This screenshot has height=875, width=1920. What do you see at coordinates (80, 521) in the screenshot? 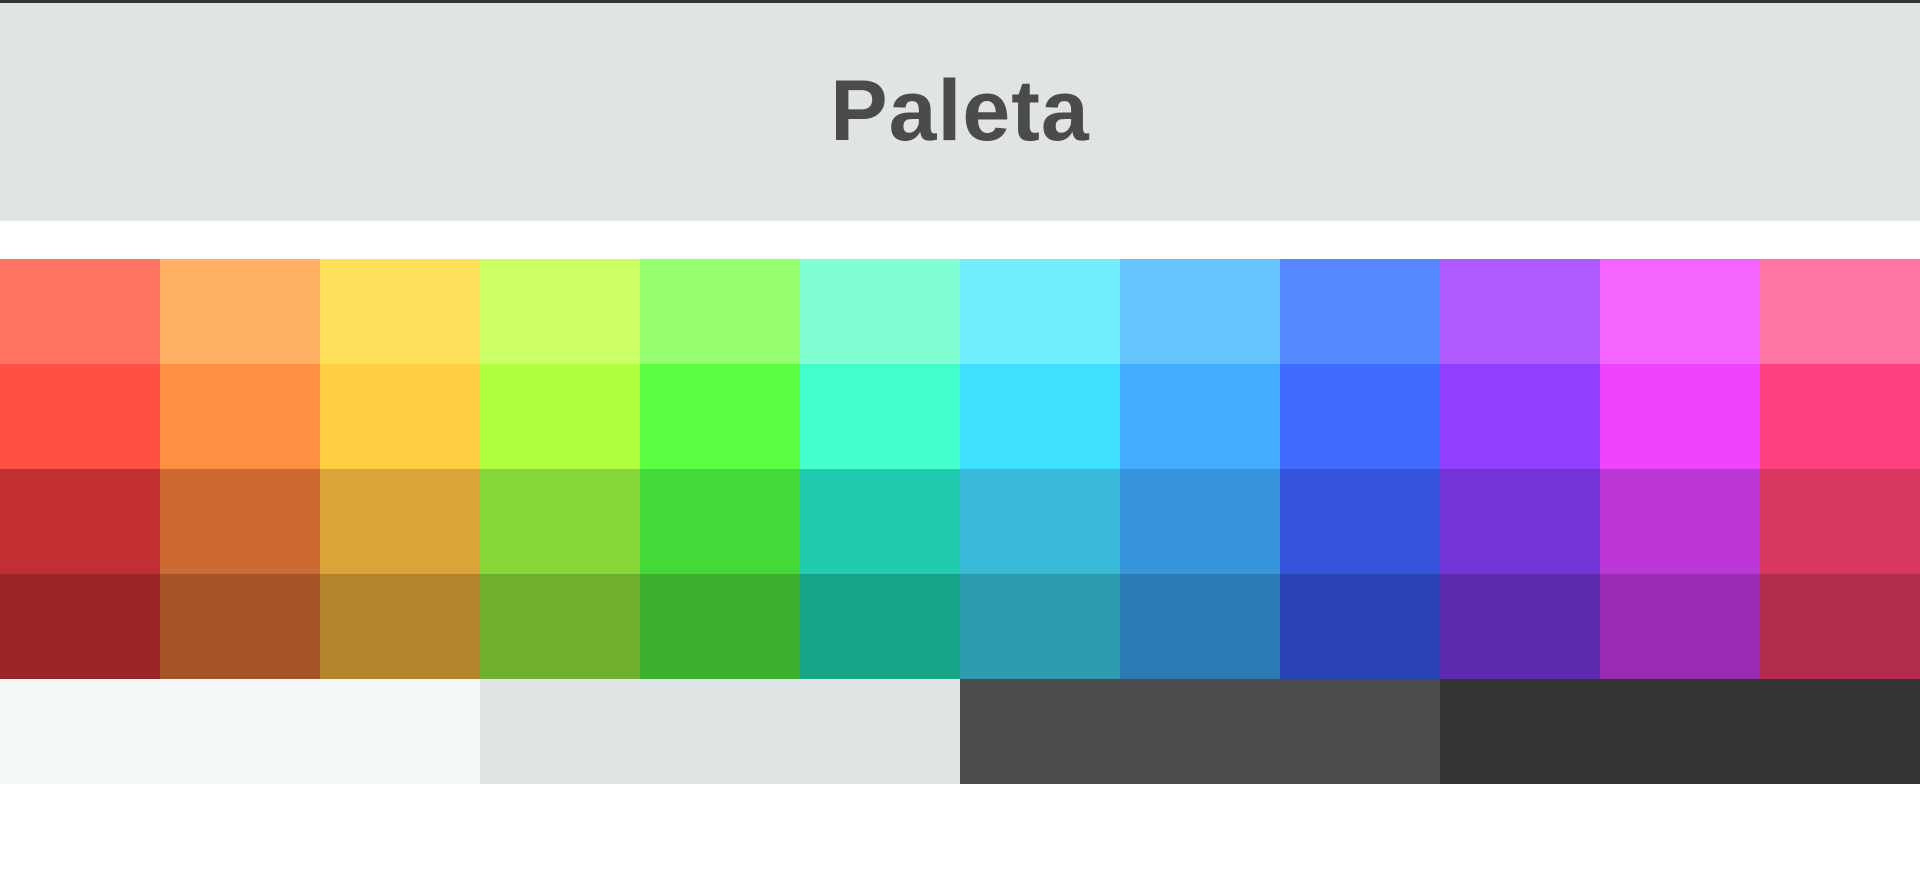
I see `swatch-red-dark` at bounding box center [80, 521].